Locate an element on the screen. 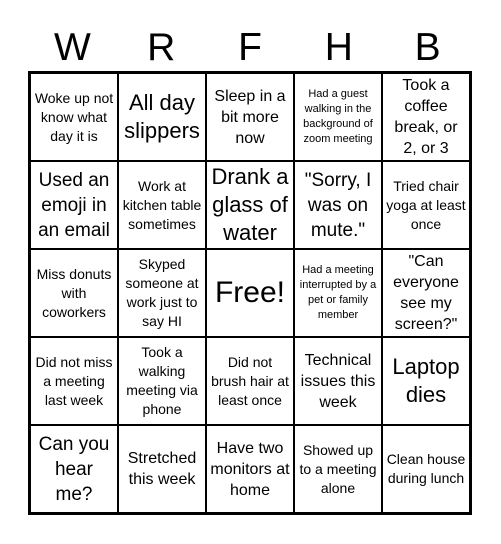  bingo-cell-text: Tried chair yoga at least once is located at coordinates (426, 204).